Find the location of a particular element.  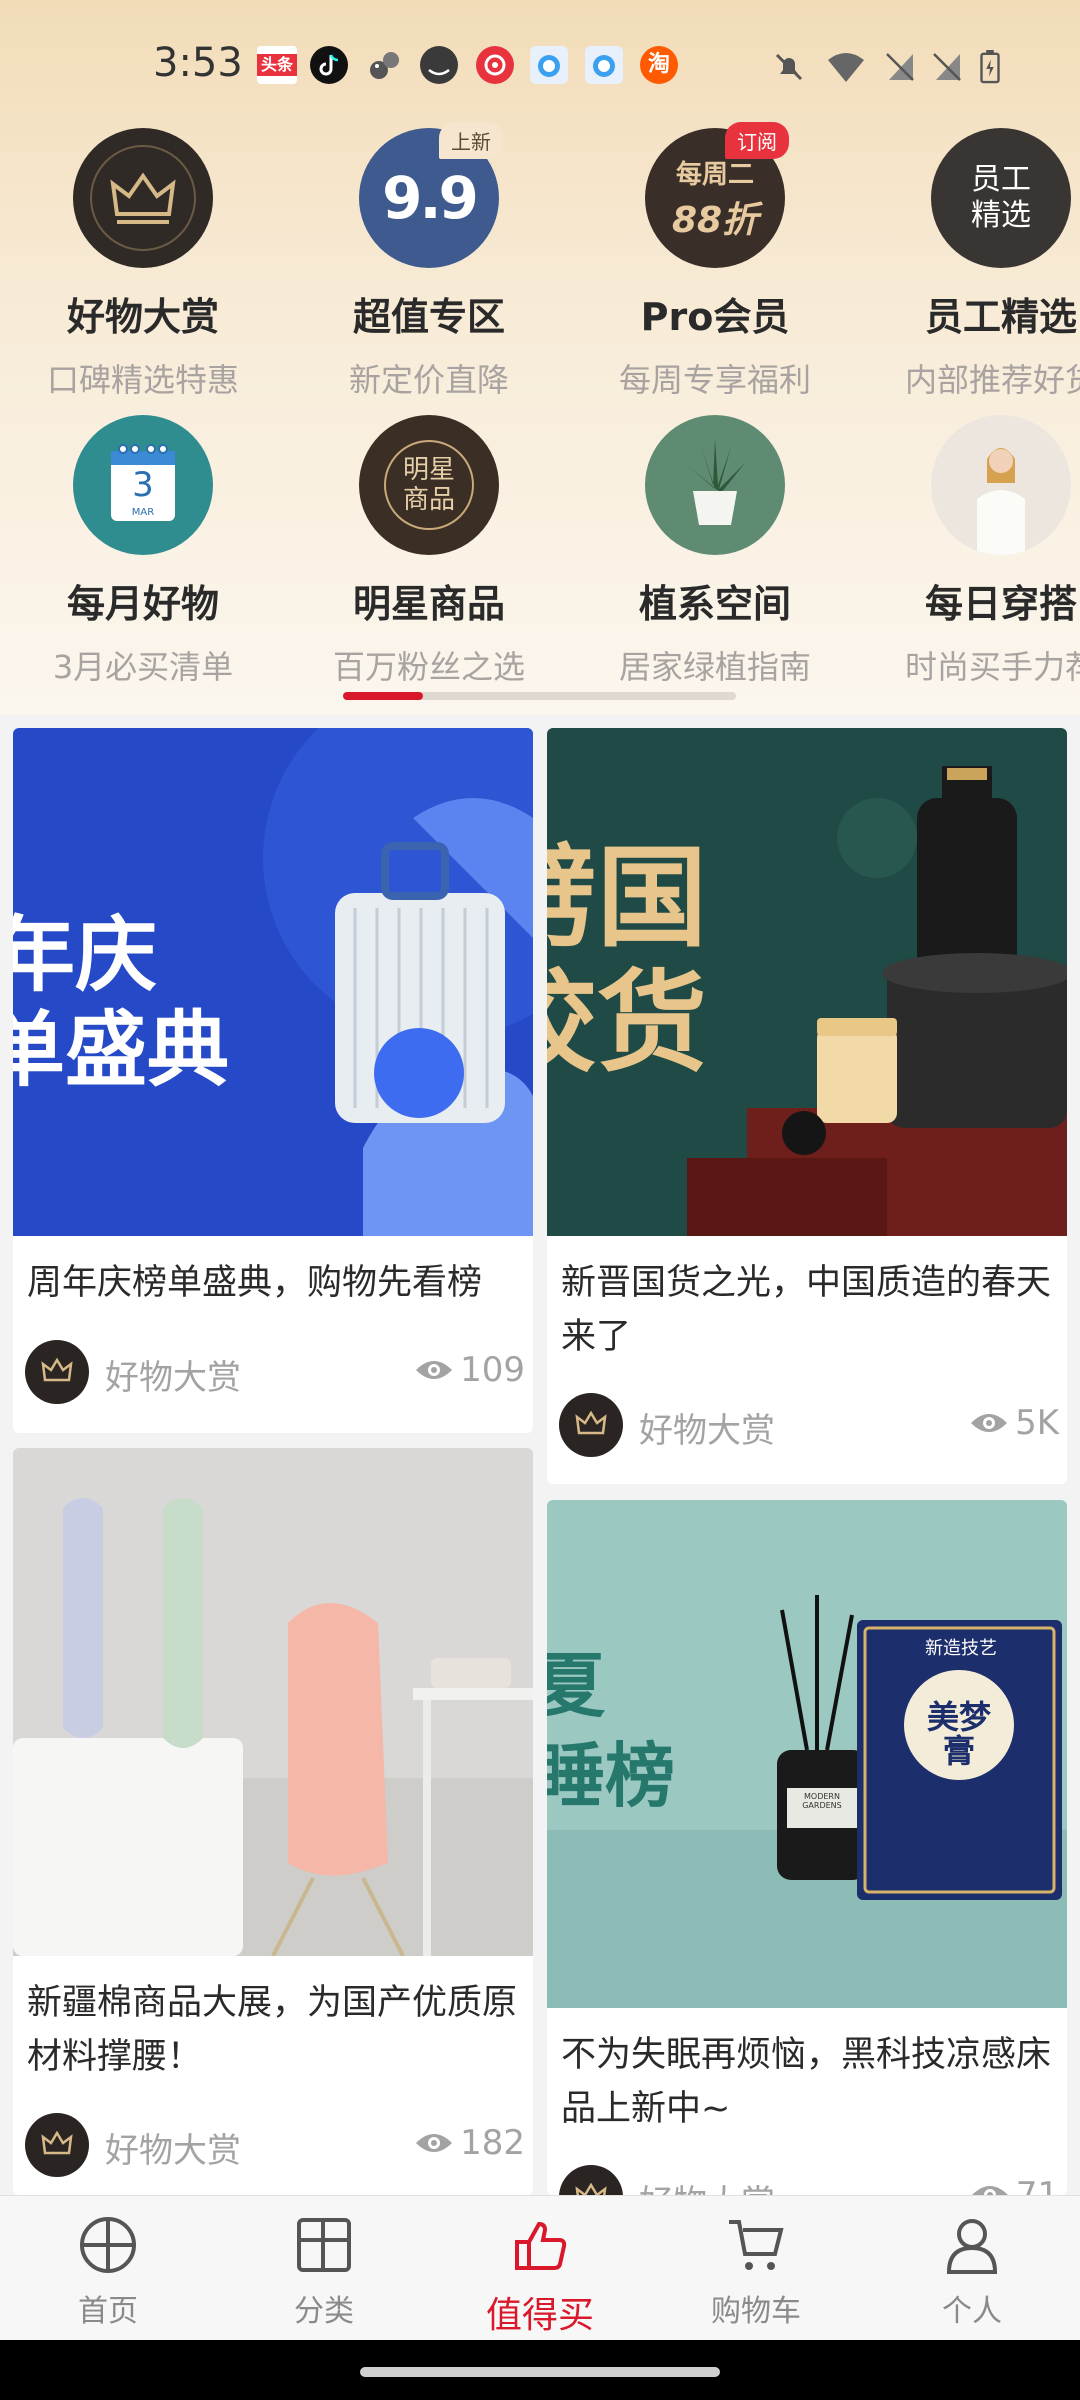

banner-text-2: 单盛典 is located at coordinates (121, 1050).